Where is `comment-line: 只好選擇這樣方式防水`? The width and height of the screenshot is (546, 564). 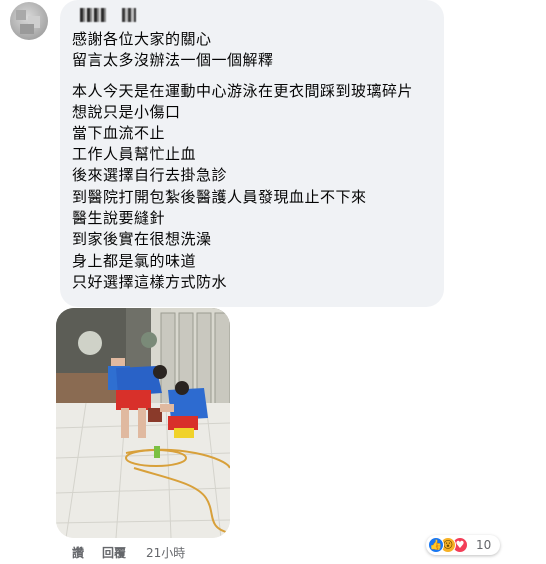
comment-line: 只好選擇這樣方式防水 is located at coordinates (150, 282).